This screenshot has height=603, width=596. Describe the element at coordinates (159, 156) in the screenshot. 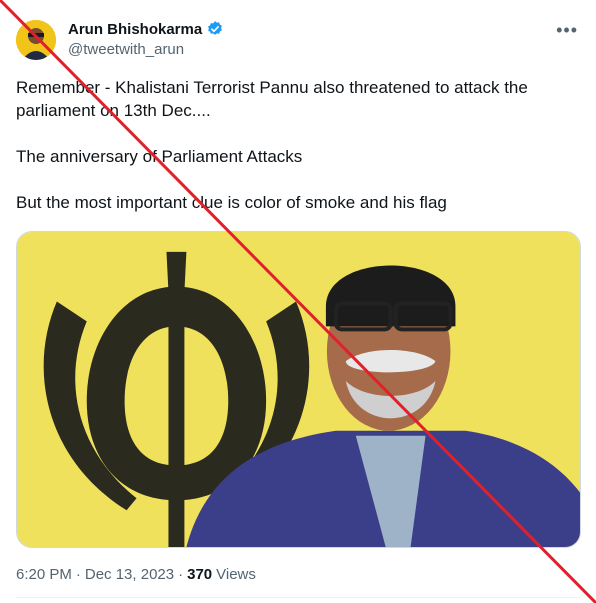

I see `tweet-text-line: The anniversary of Parliament Attacks` at that location.